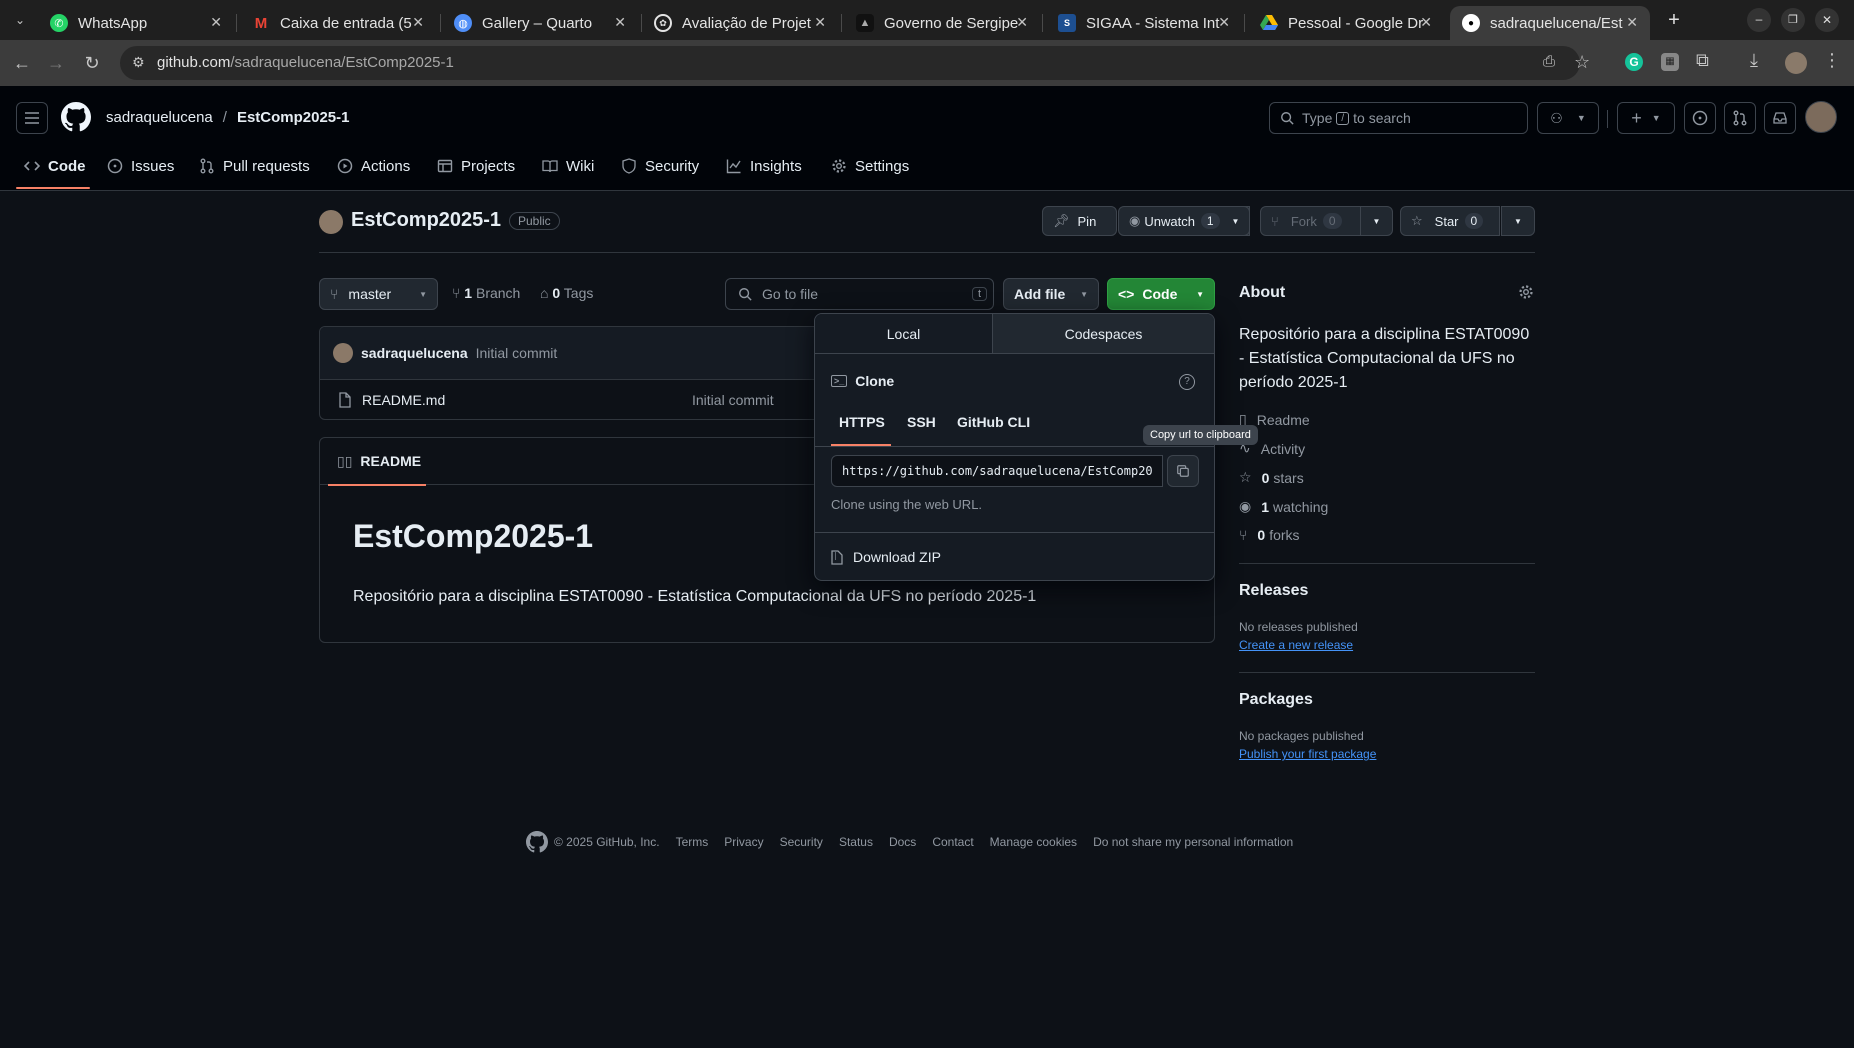 This screenshot has width=1854, height=1048. What do you see at coordinates (414, 353) in the screenshot?
I see `commit-author: sadraquelucena` at bounding box center [414, 353].